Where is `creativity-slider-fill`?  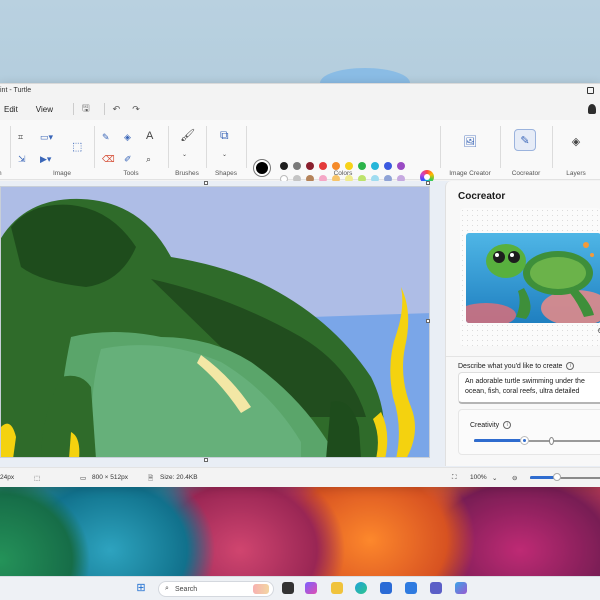
creativity-slider-fill is located at coordinates (499, 440).